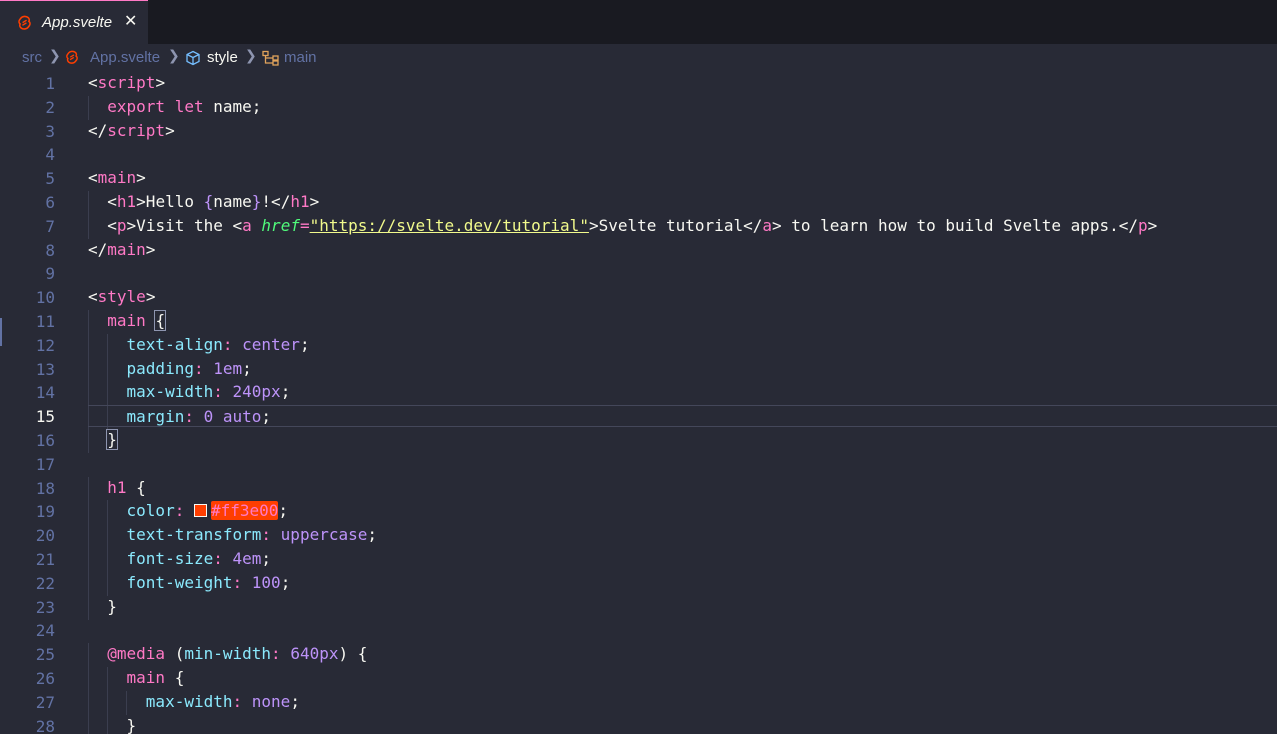 The width and height of the screenshot is (1277, 734). I want to click on code-token: uppercase, so click(324, 535).